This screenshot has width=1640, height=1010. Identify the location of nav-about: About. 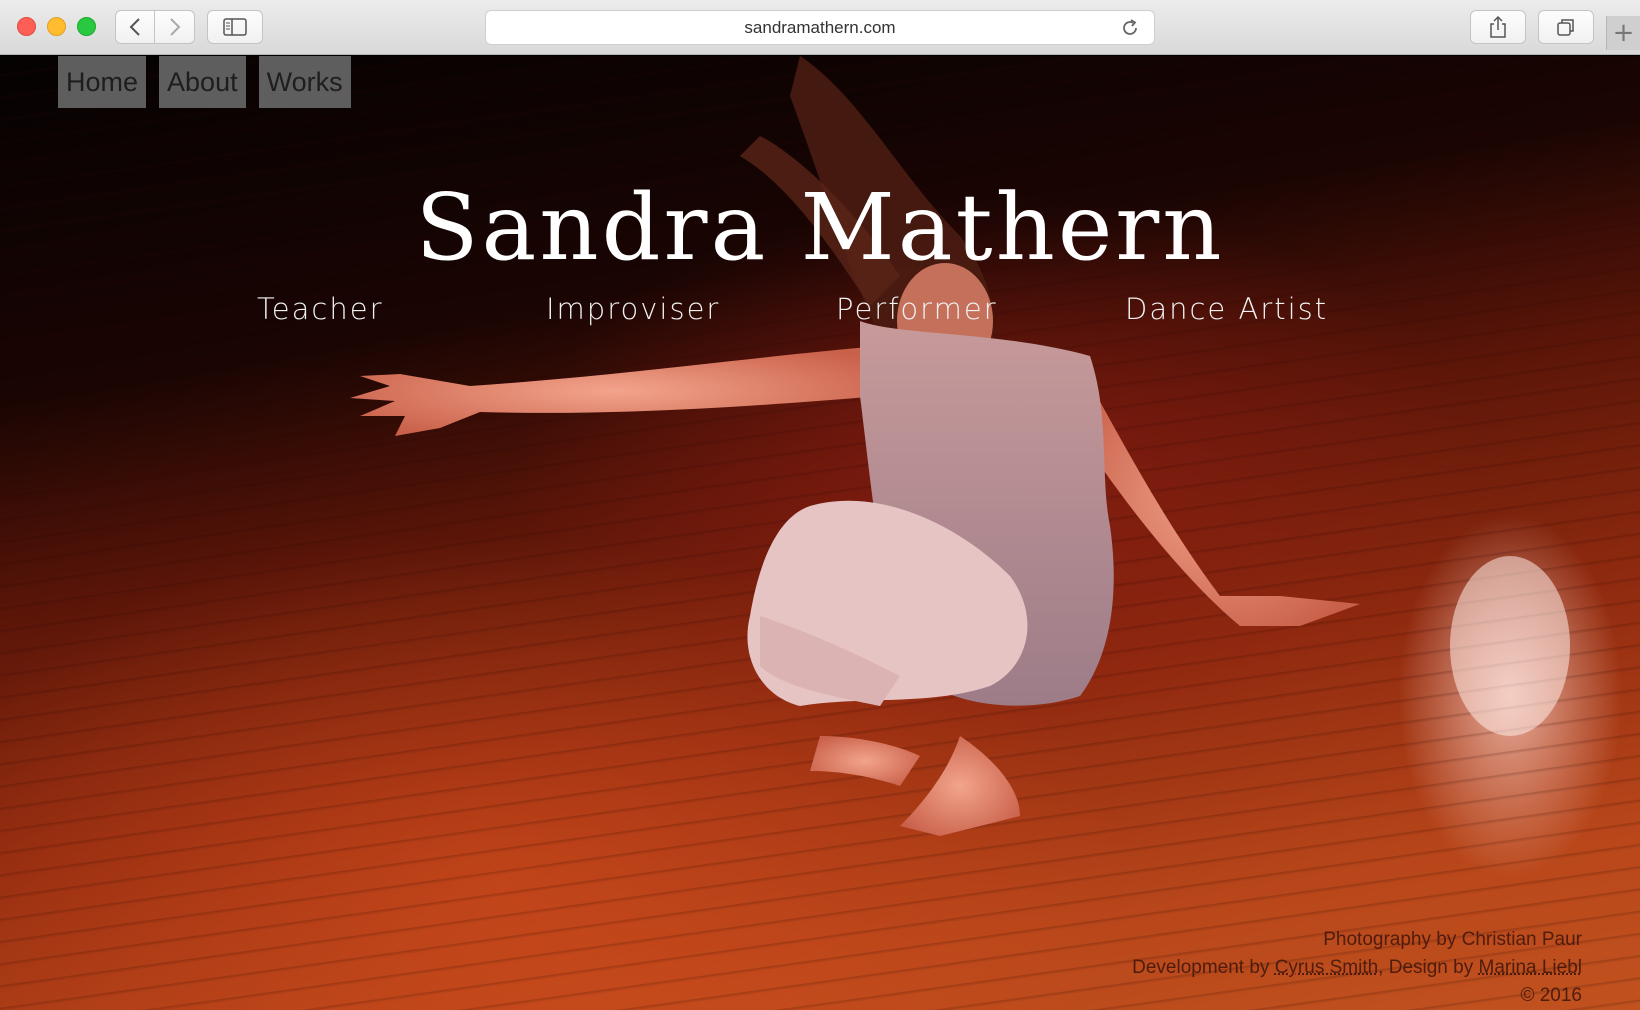
(202, 82).